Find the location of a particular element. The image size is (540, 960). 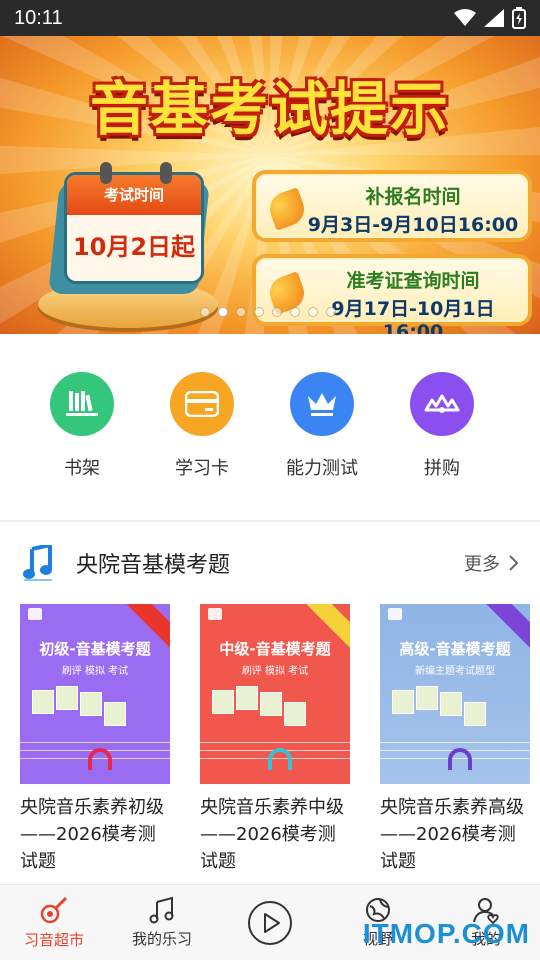

info-box-registration: 补报名时间 9月3日-9月10日16:00 is located at coordinates (392, 206).